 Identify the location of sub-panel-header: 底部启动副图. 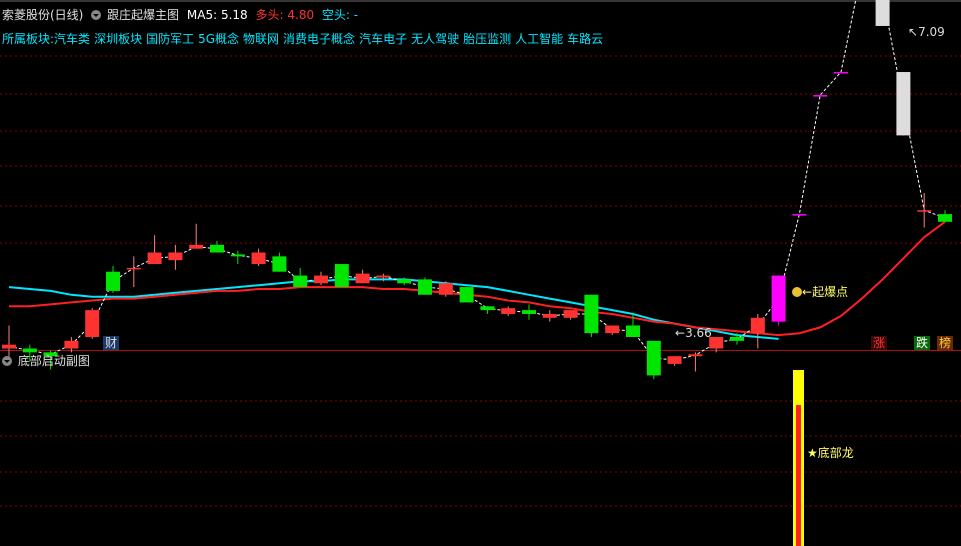
(46, 360).